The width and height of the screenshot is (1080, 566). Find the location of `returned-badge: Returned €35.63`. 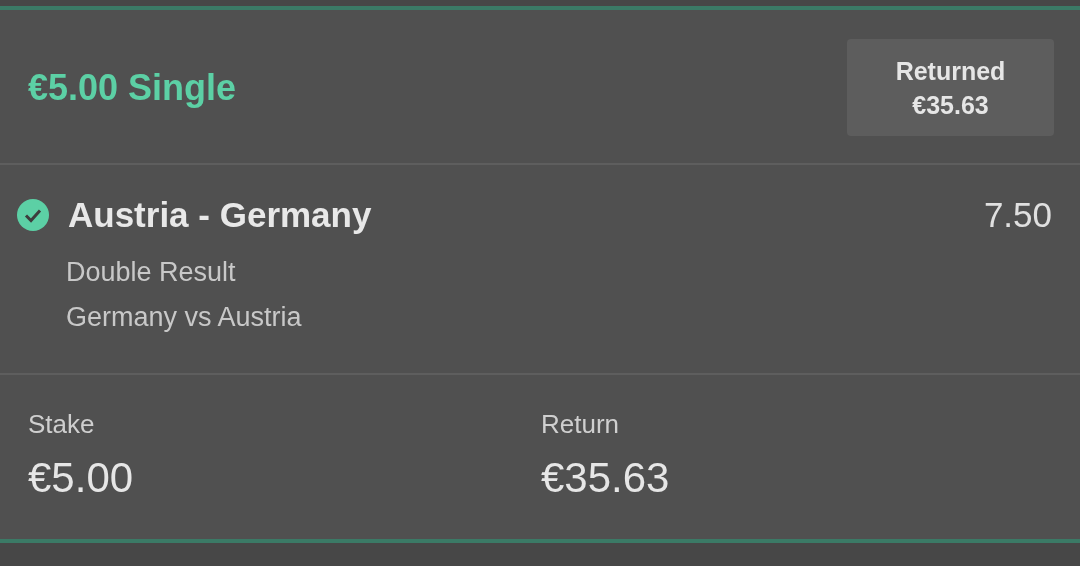

returned-badge: Returned €35.63 is located at coordinates (950, 87).